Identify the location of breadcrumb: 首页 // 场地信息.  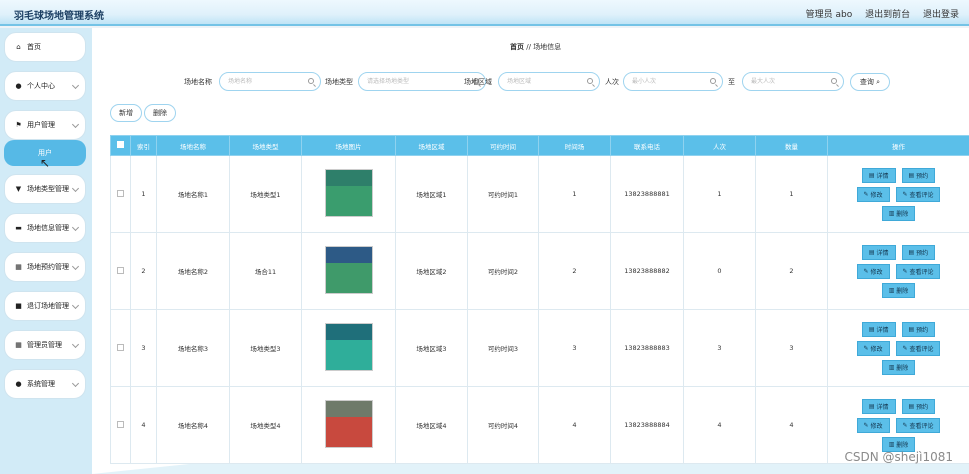
(535, 47).